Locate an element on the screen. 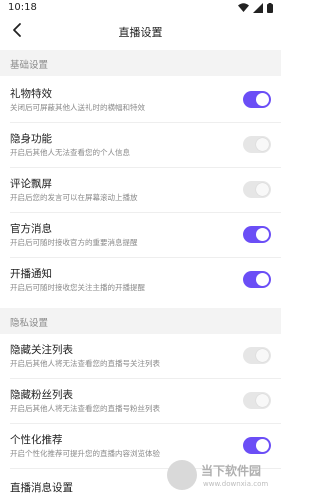 This screenshot has width=320, height=500. personalized-recommend-toggle is located at coordinates (257, 445).